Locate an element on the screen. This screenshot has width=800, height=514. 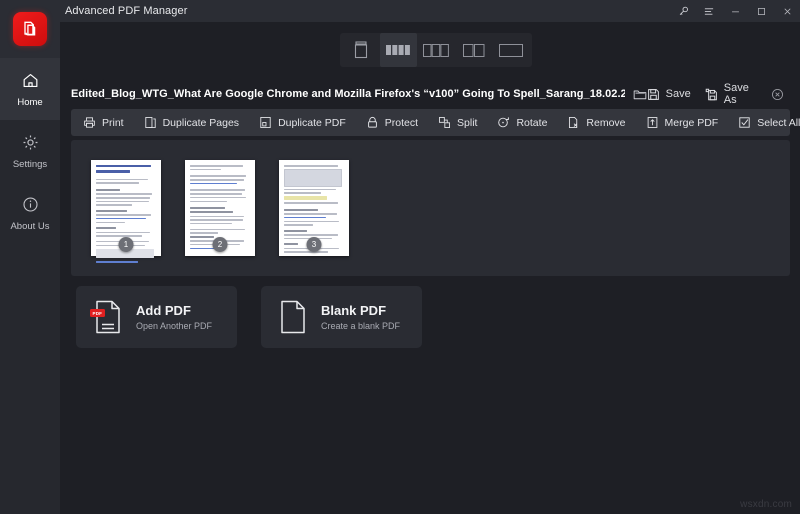
merge-pdf-button: Merge PDF is located at coordinates (687, 122).